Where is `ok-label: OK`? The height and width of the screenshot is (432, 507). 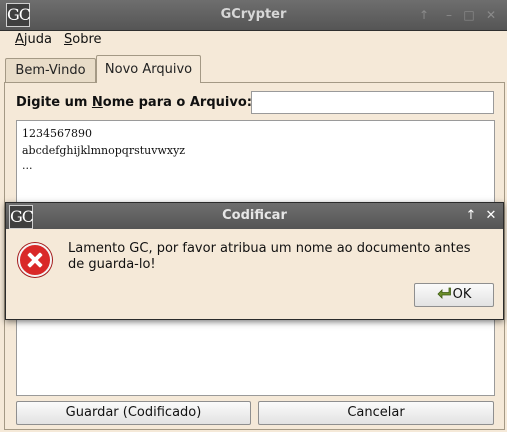 ok-label: OK is located at coordinates (462, 294).